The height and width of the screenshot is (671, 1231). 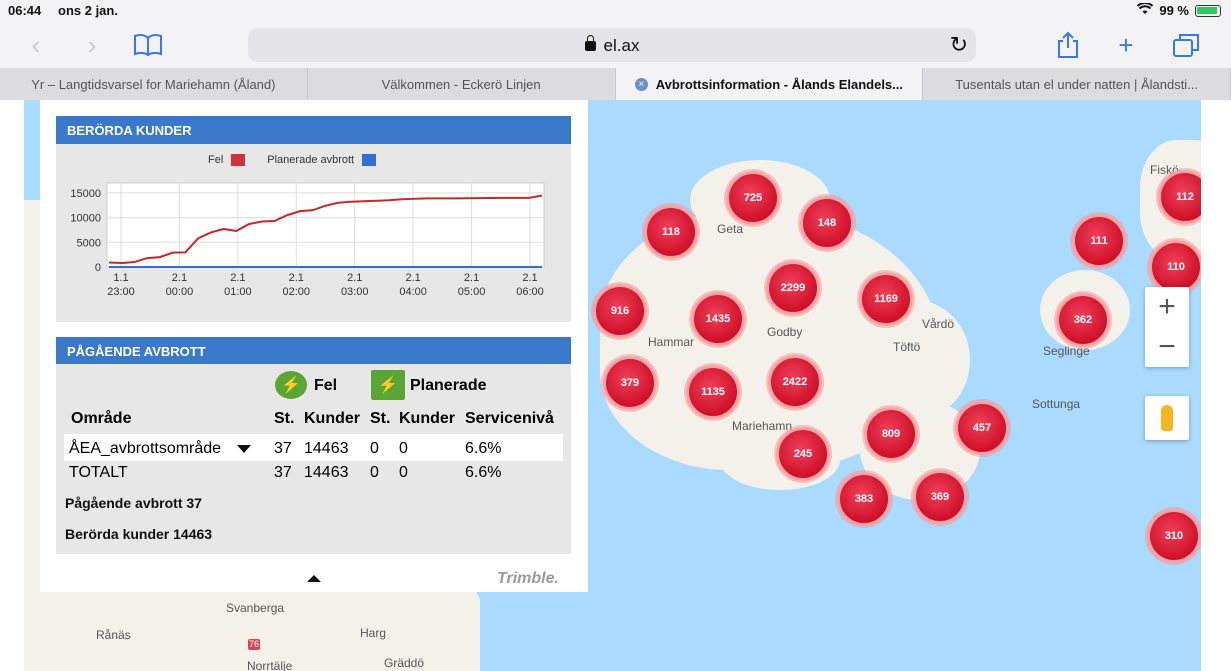 I want to click on battery-percent: 99 %, so click(x=1174, y=10).